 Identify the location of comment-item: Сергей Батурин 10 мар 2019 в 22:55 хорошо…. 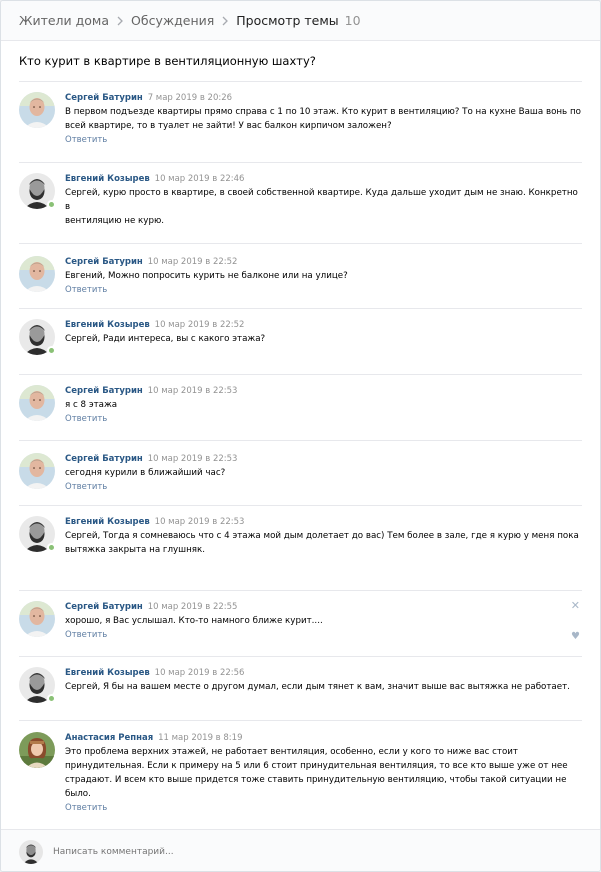
(300, 623).